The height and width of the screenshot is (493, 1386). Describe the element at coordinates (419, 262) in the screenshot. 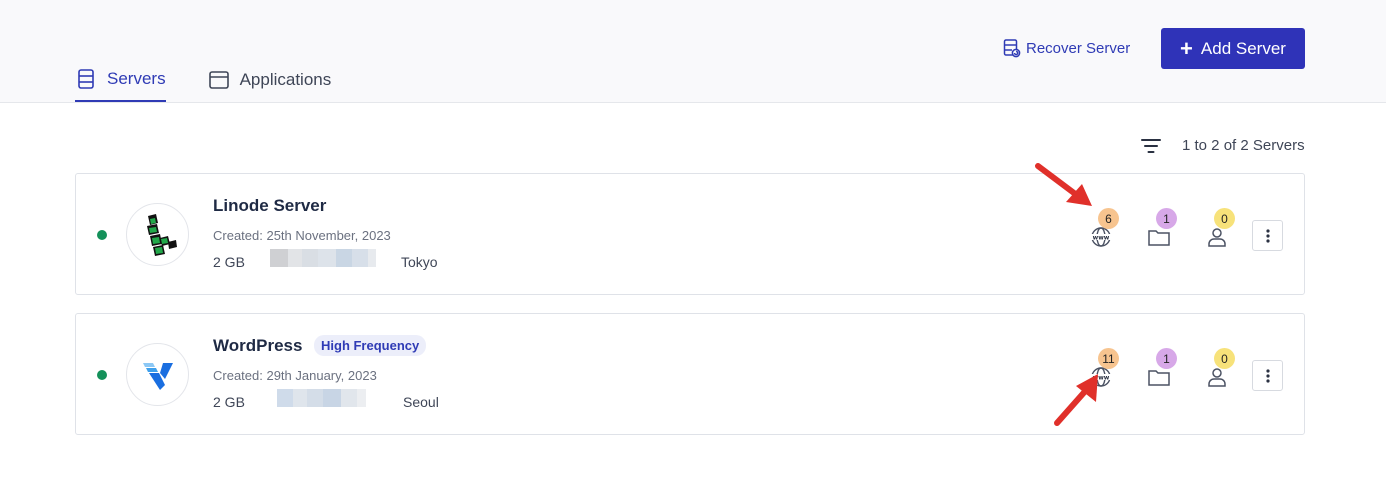

I see `server-region: Tokyo` at that location.